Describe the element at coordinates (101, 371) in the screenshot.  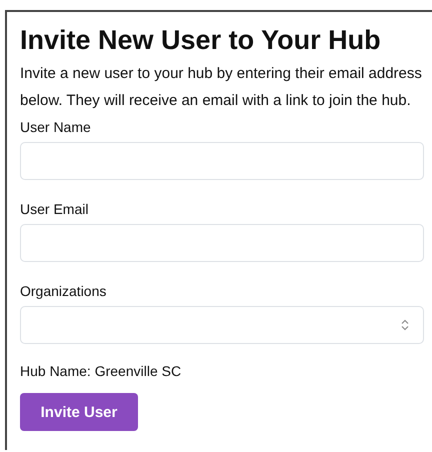
I see `hub-name-text: Hub Name: Greenville SC` at that location.